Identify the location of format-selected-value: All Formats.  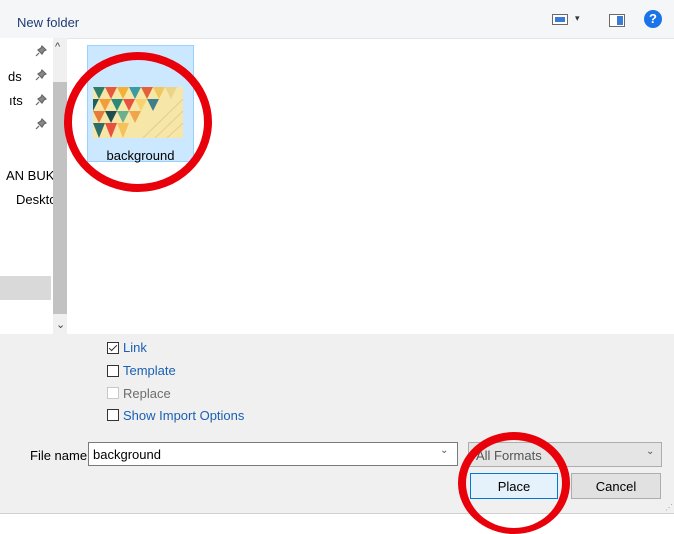
(509, 455).